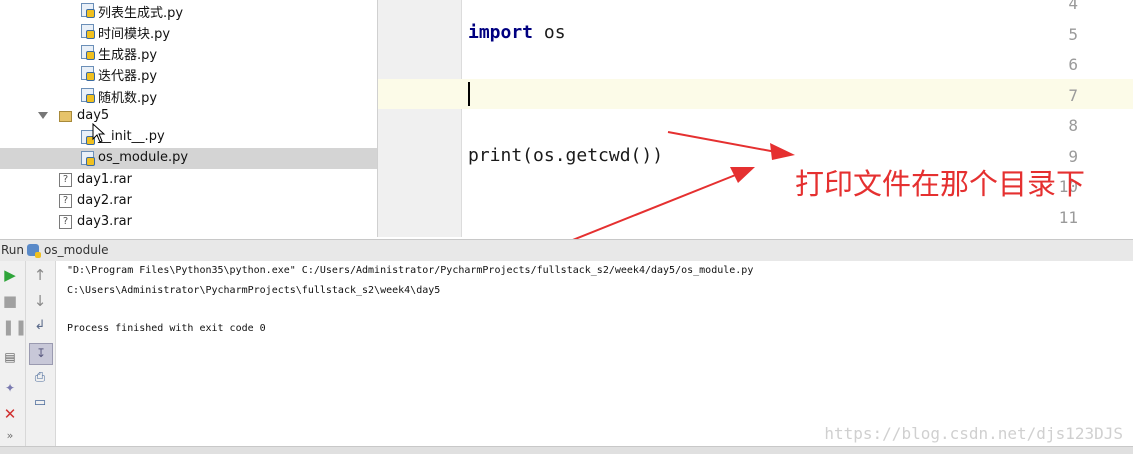  What do you see at coordinates (469, 94) in the screenshot?
I see `text-caret` at bounding box center [469, 94].